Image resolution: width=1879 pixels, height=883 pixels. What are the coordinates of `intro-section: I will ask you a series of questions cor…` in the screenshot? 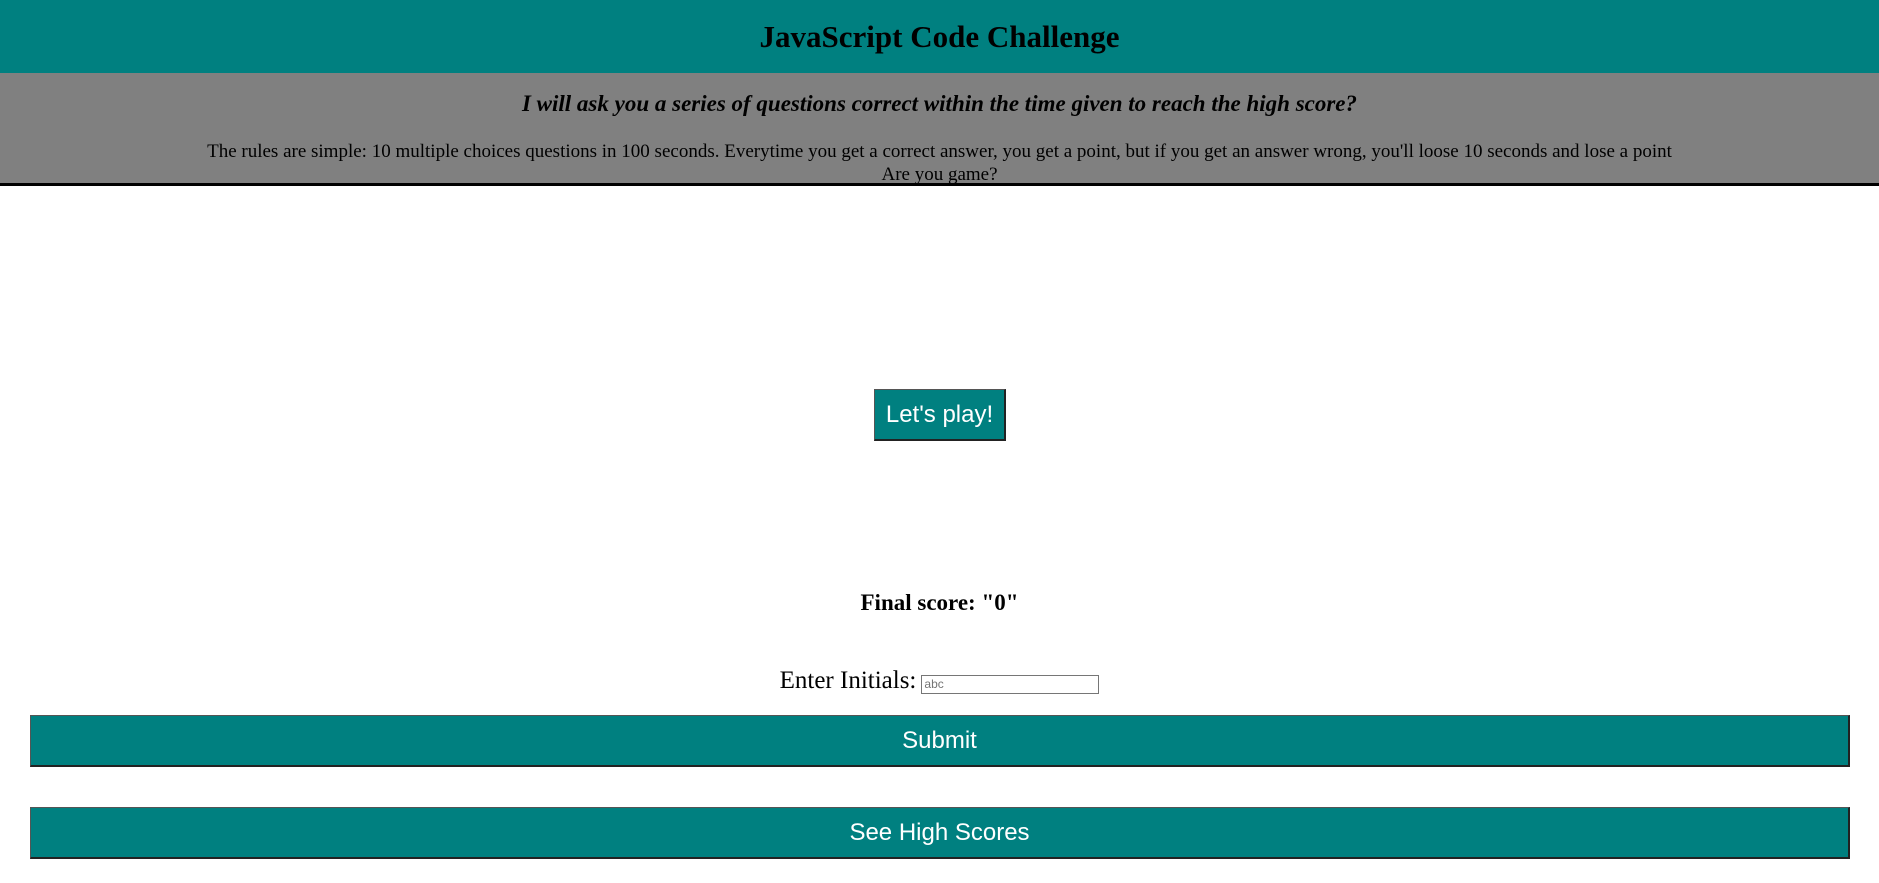 It's located at (939, 129).